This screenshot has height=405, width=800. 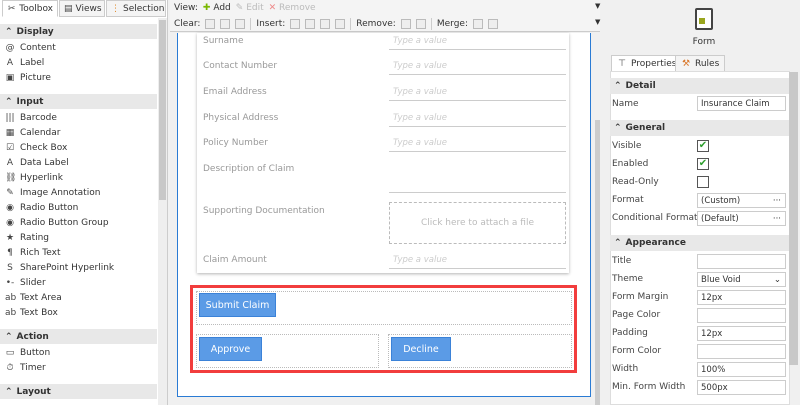 I want to click on form-icon, so click(x=704, y=19).